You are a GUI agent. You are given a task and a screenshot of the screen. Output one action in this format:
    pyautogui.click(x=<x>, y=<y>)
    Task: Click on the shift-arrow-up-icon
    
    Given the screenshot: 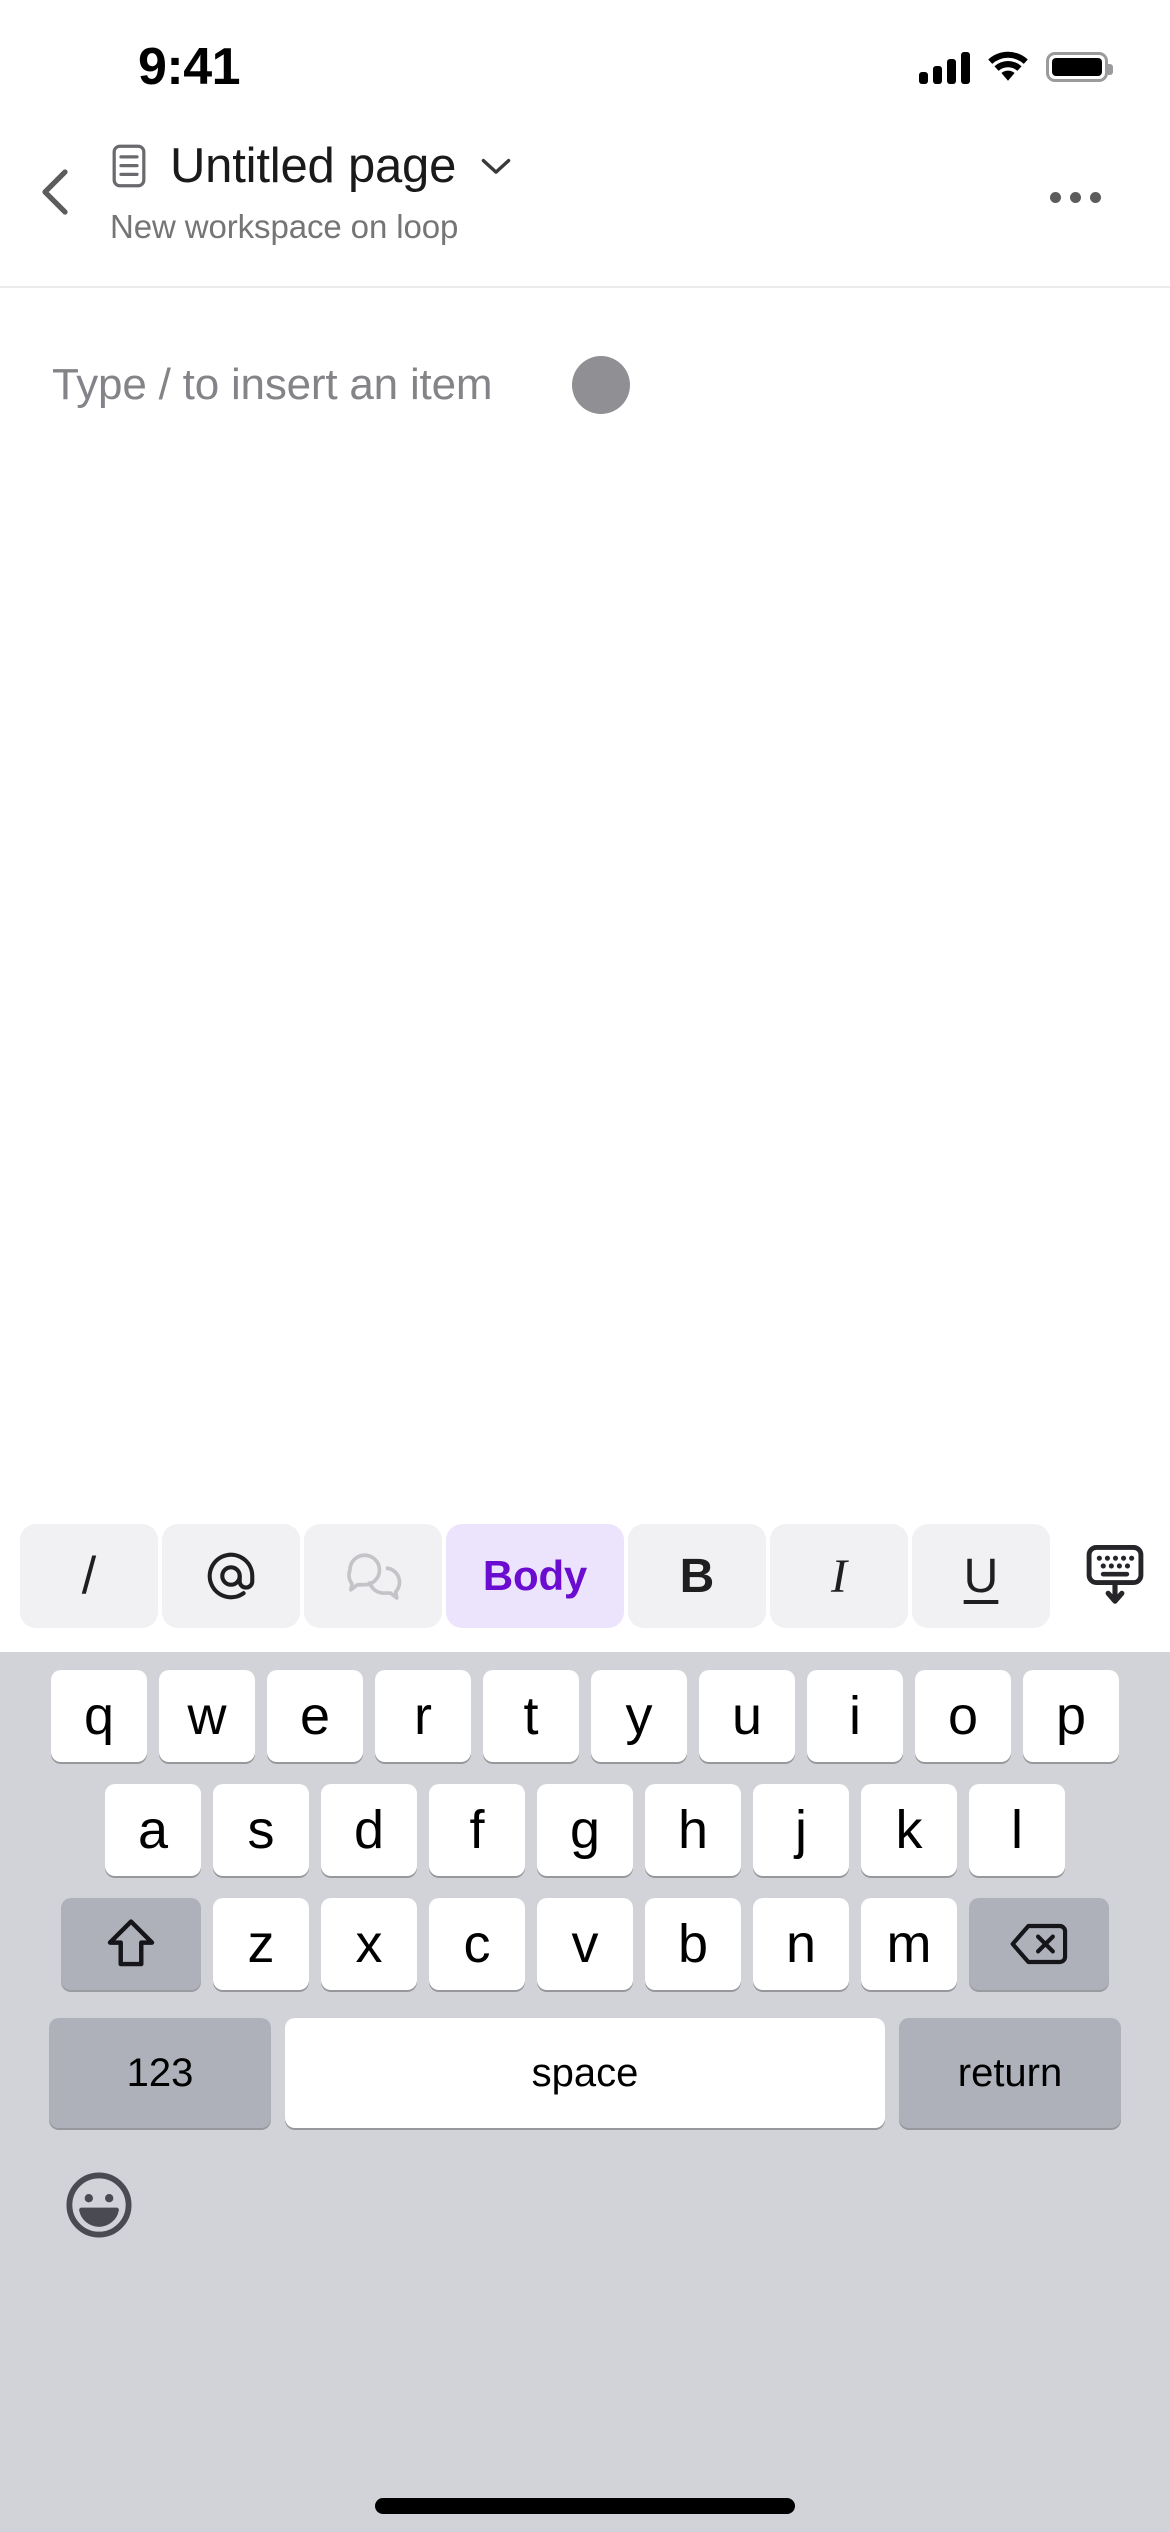 What is the action you would take?
    pyautogui.click(x=131, y=1943)
    